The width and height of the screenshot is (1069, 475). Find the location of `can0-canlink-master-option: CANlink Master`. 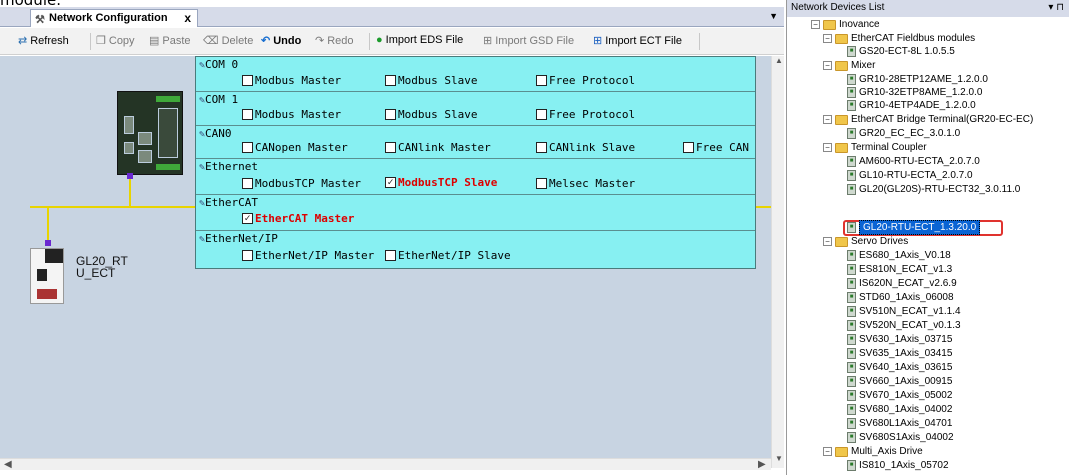

can0-canlink-master-option: CANlink Master is located at coordinates (438, 147).